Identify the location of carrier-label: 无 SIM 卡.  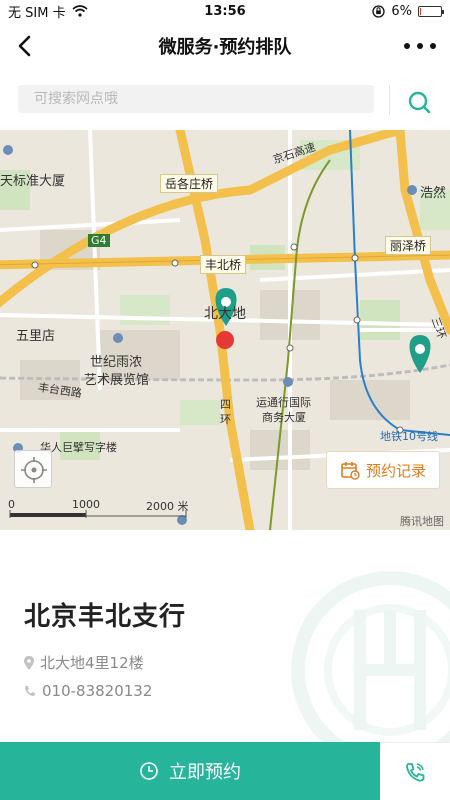
(37, 13).